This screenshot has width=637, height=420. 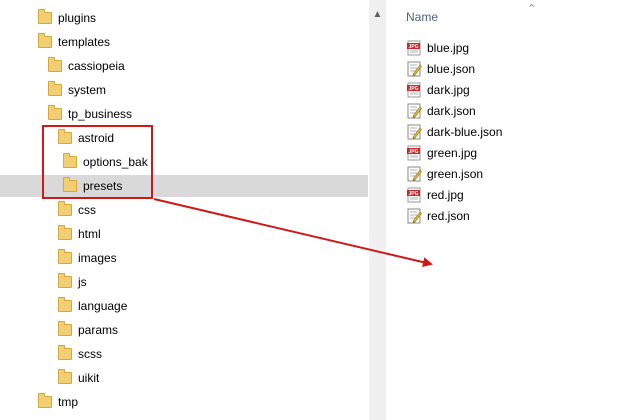 I want to click on tree-item-label: templates, so click(x=84, y=42).